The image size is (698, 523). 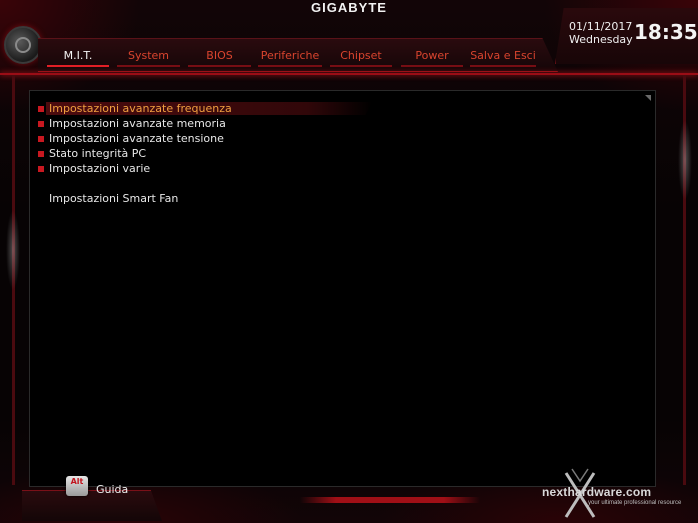 I want to click on tab-label: BIOS, so click(x=219, y=55).